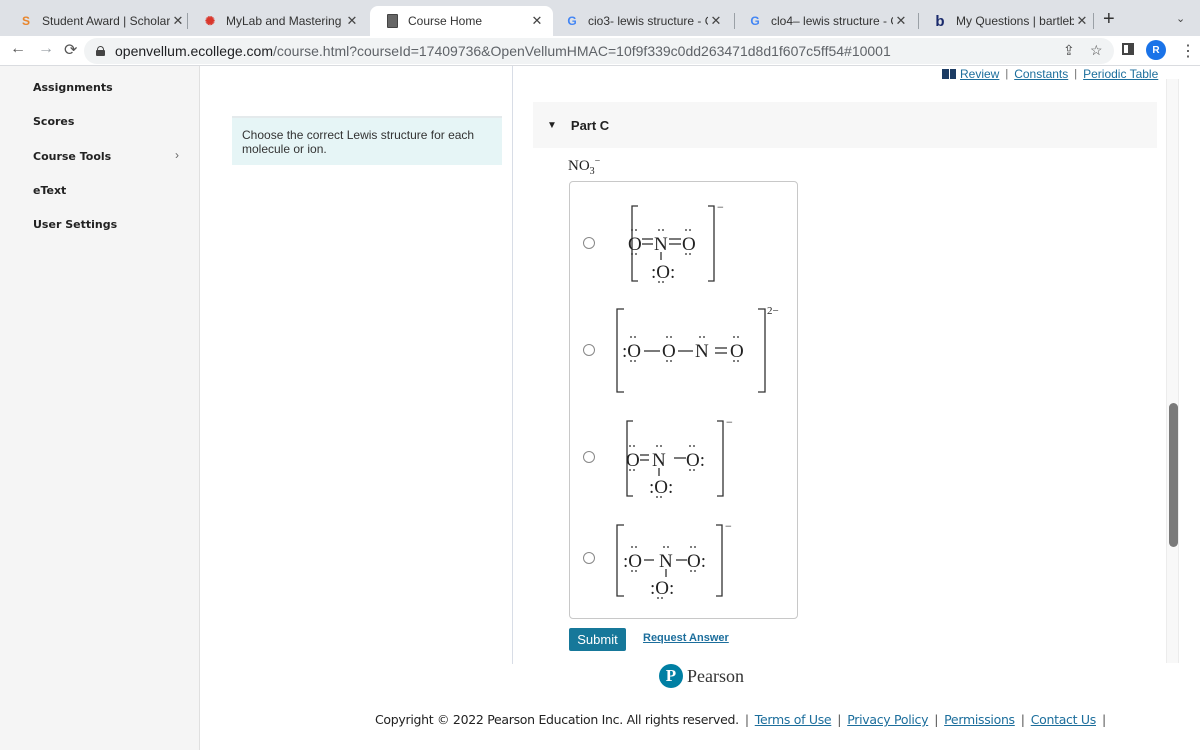 This screenshot has width=1200, height=750. Describe the element at coordinates (590, 125) in the screenshot. I see `part-label: Part C` at that location.